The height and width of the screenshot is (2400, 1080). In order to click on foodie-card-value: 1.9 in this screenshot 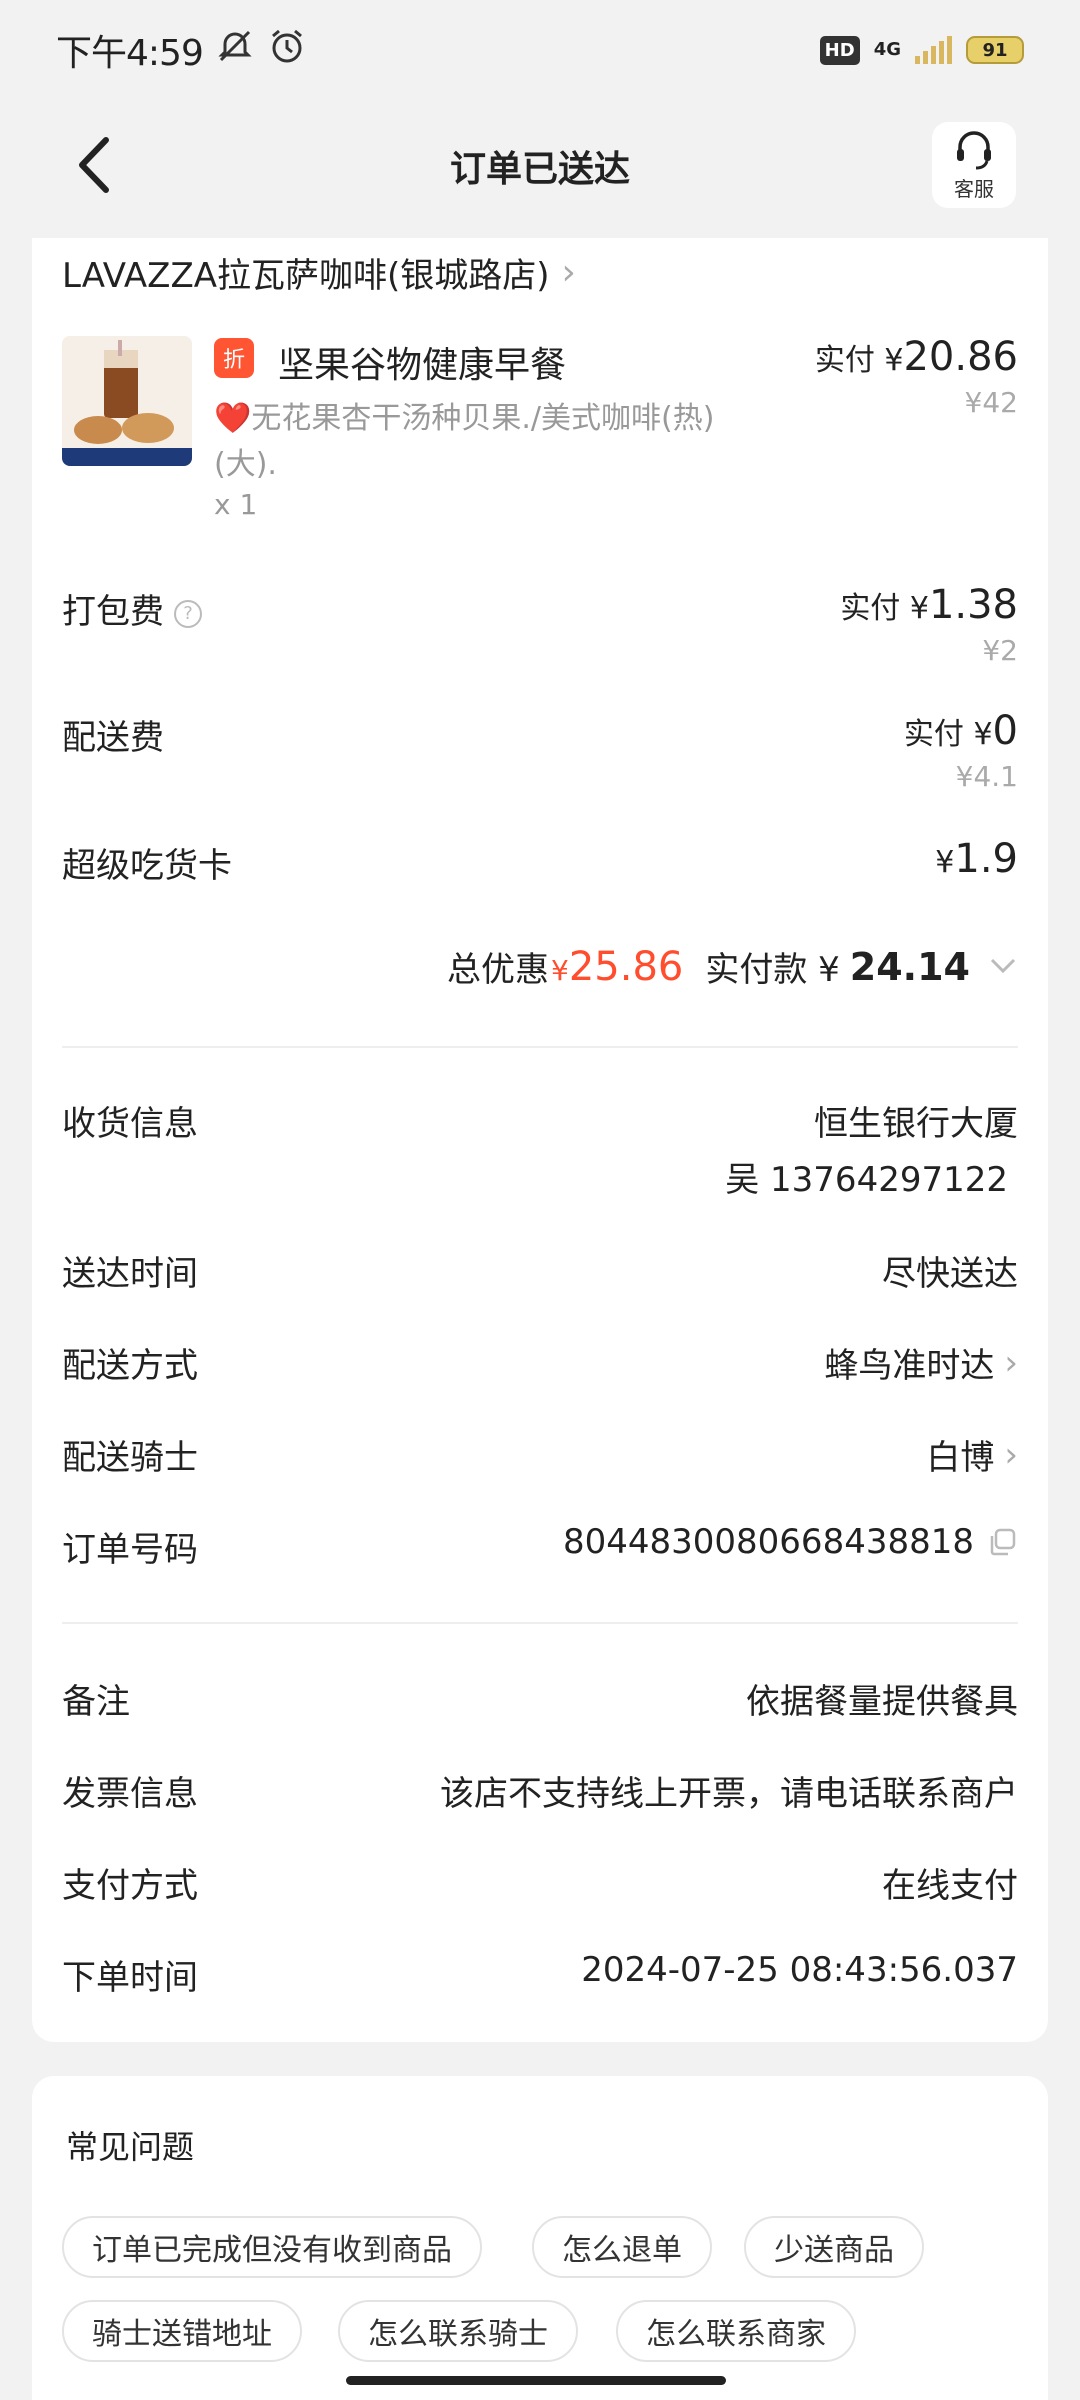, I will do `click(986, 859)`.